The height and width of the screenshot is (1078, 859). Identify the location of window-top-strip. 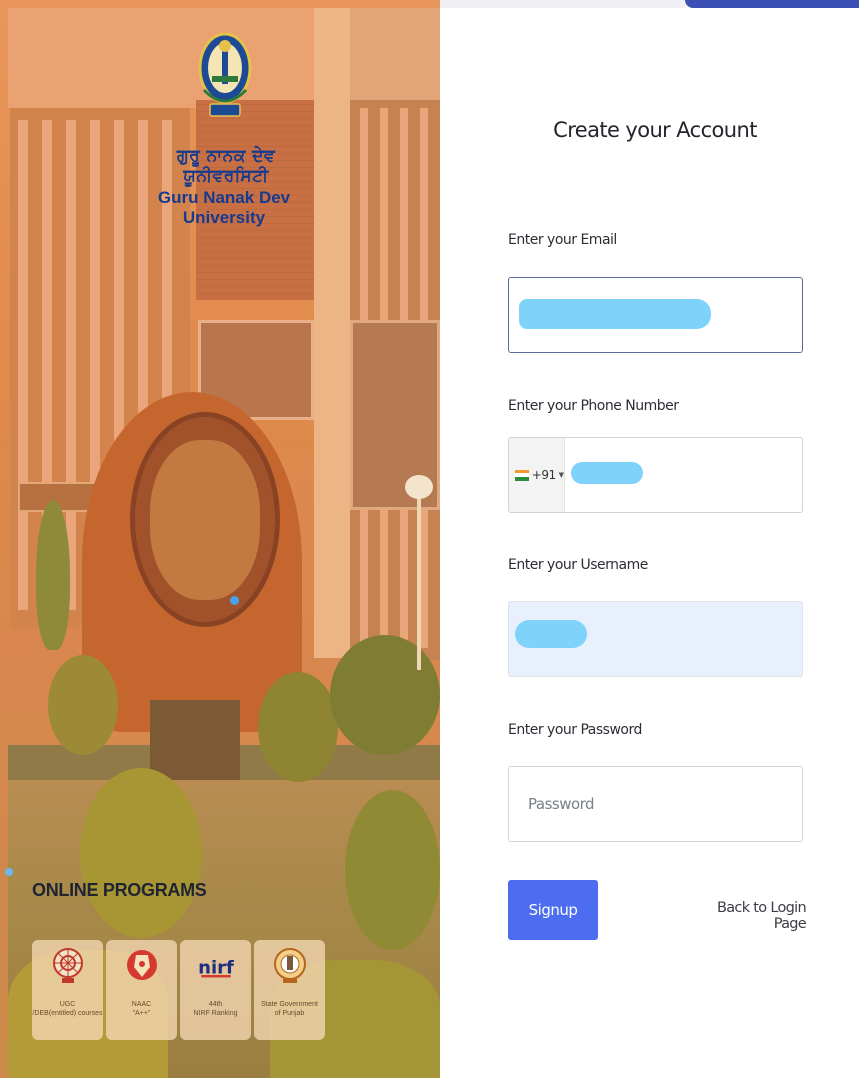
(562, 4).